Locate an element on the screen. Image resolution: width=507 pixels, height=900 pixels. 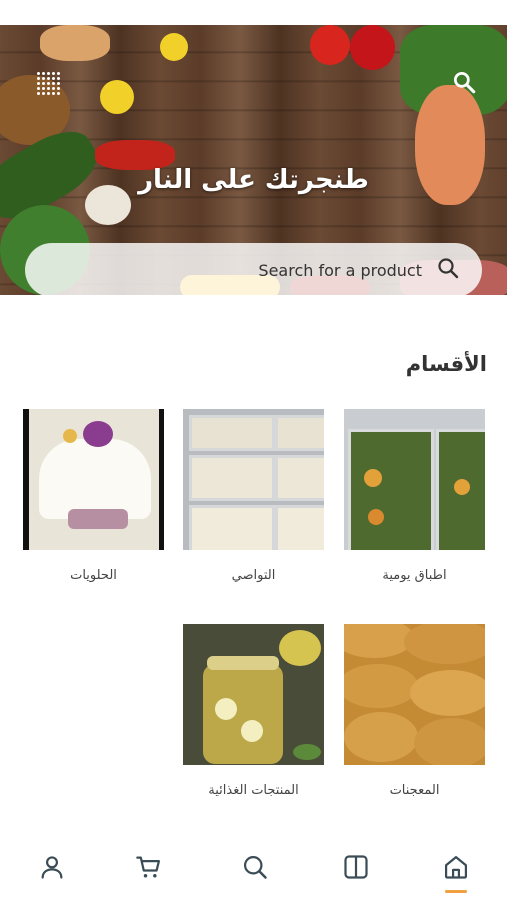
category-card-daily-dishes: اطباق يومية is located at coordinates (414, 496).